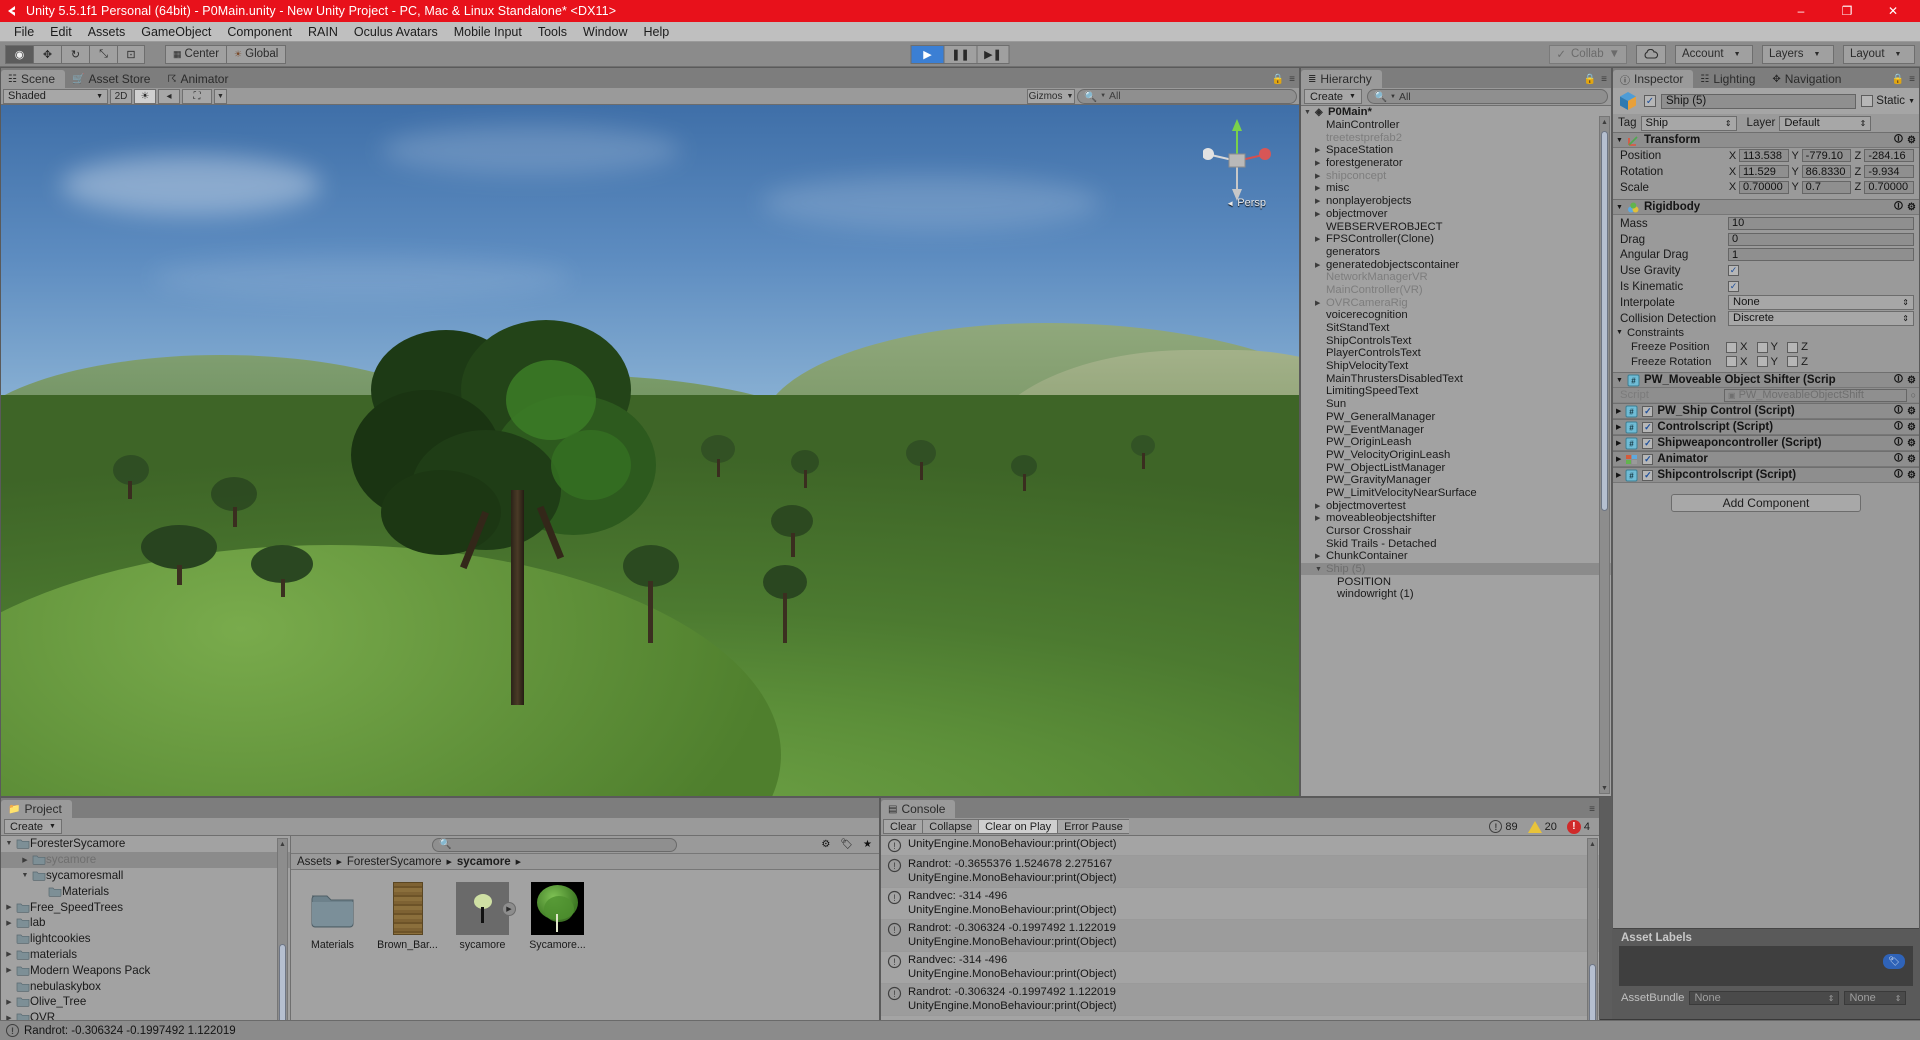 This screenshot has height=1040, width=1920. I want to click on tab-asset-store: 🛒 Asset Store, so click(113, 79).